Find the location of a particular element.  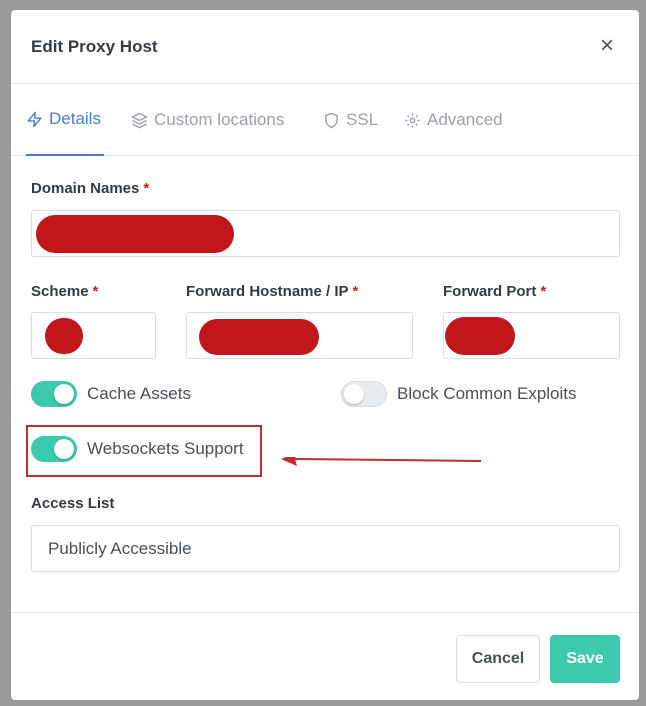

scheme-label: Scheme * is located at coordinates (64, 291).